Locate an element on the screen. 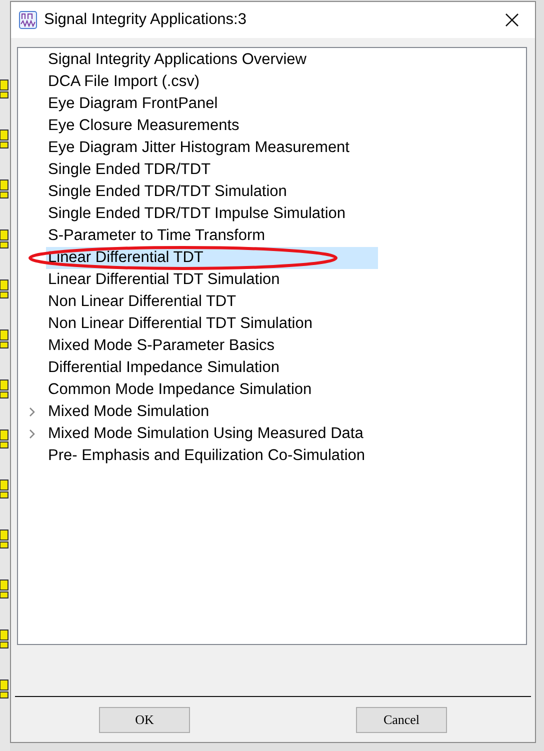 The image size is (544, 751). cancel-button: Cancel is located at coordinates (401, 720).